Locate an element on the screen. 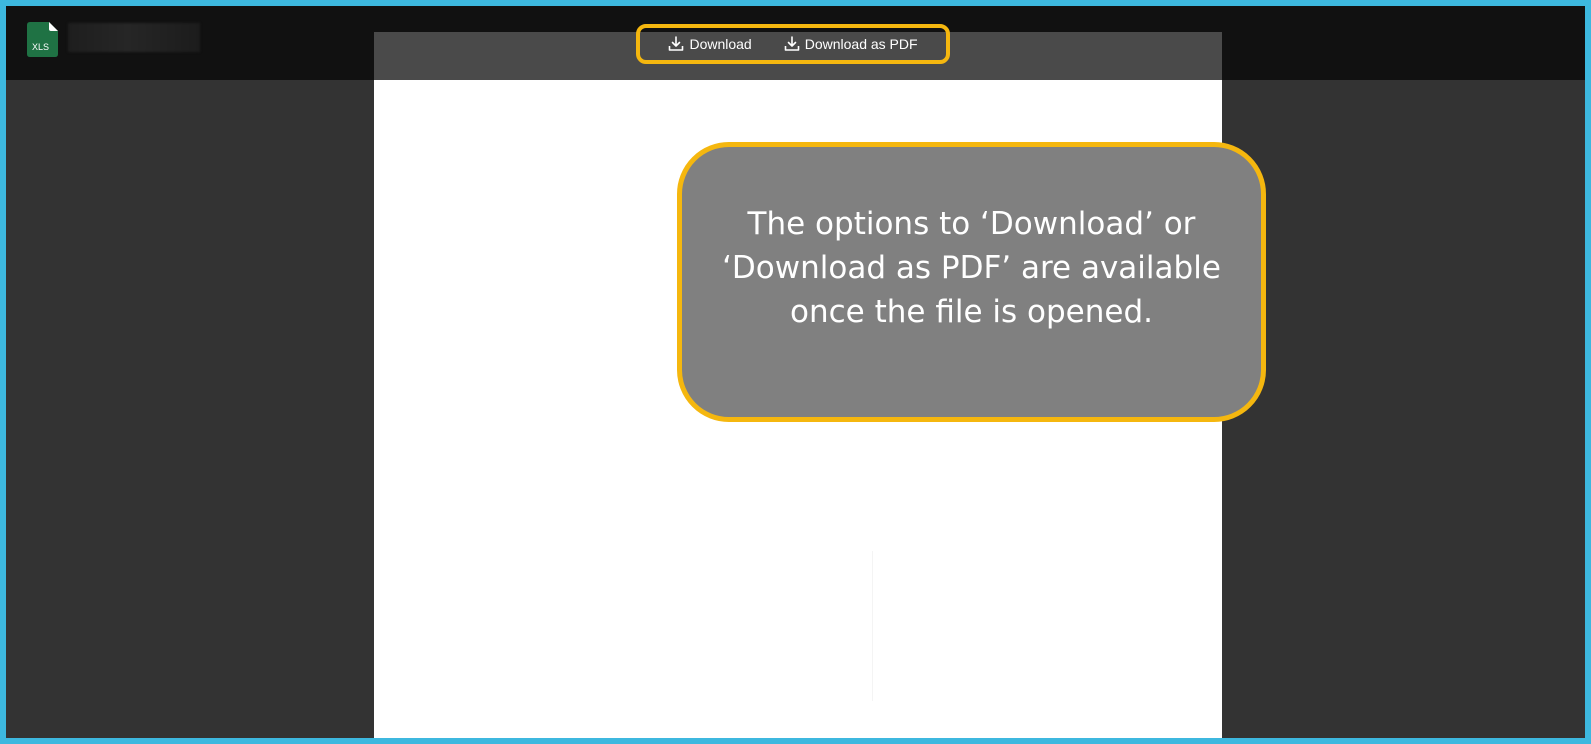  excel-file-icon: XLS is located at coordinates (42, 39).